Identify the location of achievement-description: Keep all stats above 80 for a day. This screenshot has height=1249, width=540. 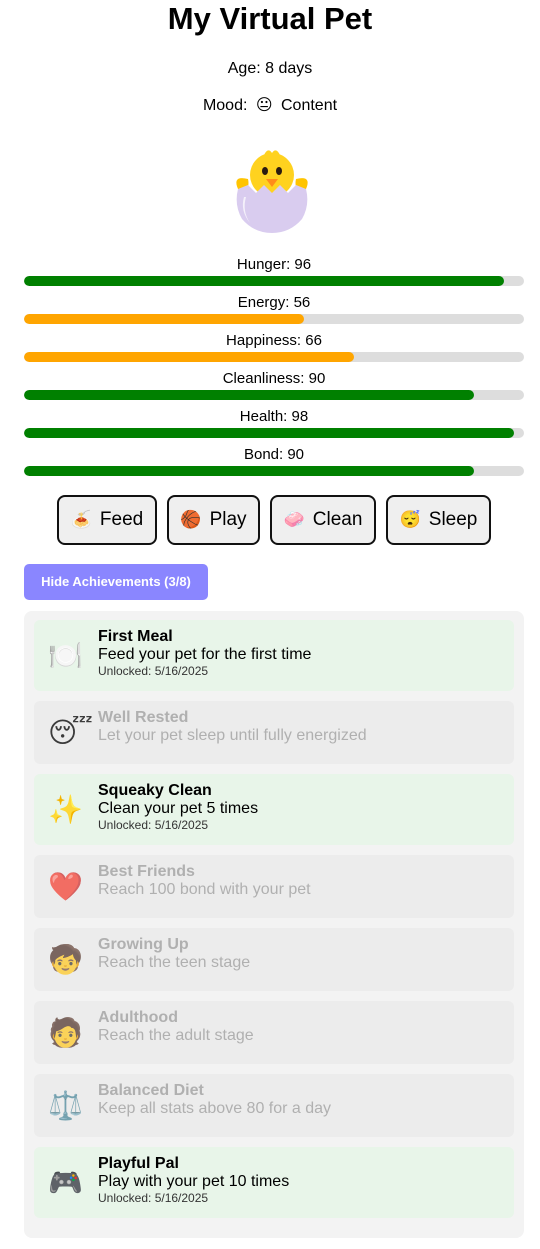
(215, 1108).